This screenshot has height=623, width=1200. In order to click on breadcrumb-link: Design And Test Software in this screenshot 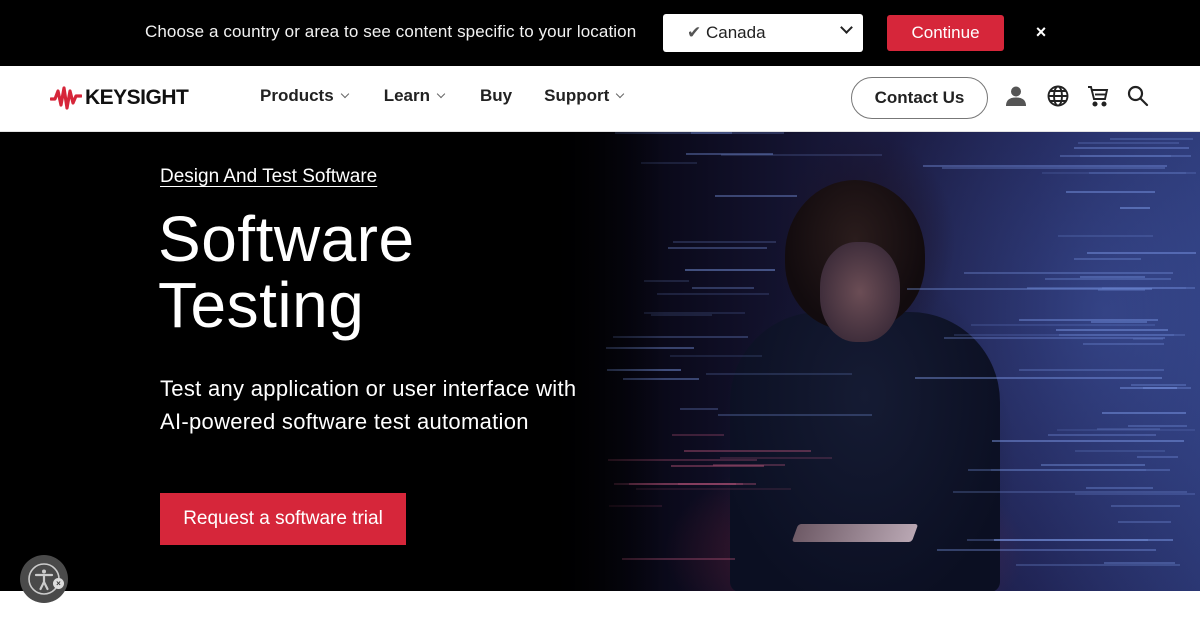, I will do `click(268, 177)`.